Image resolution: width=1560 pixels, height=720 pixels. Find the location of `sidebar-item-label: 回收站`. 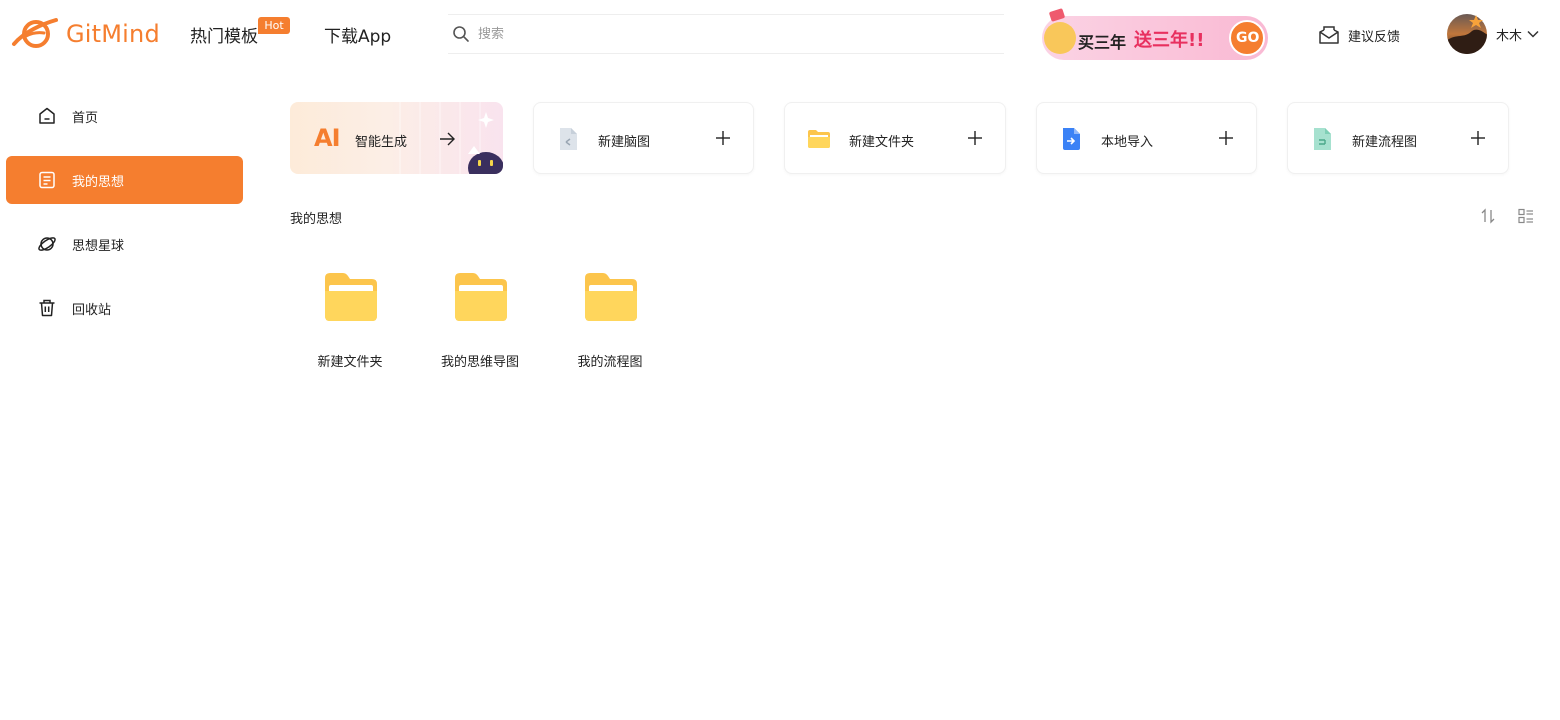

sidebar-item-label: 回收站 is located at coordinates (92, 310).